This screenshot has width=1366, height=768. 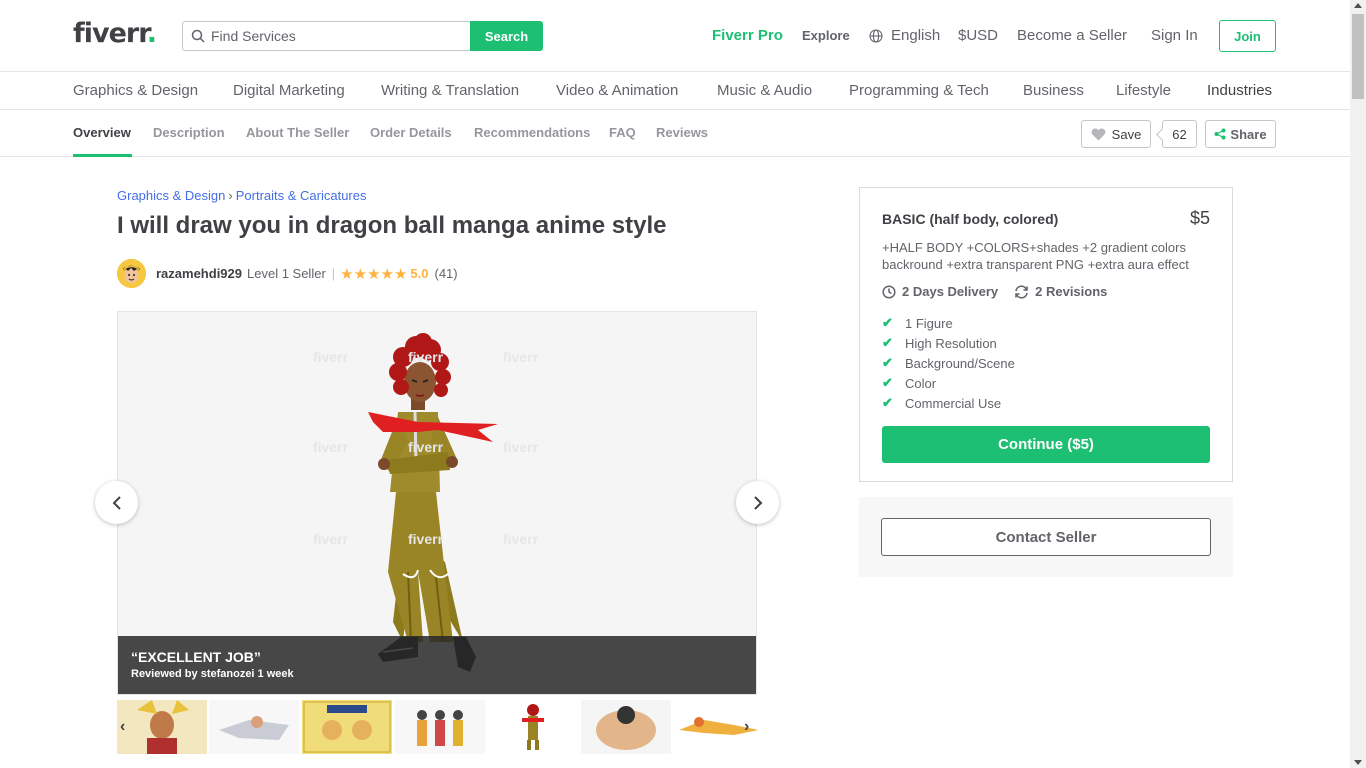 I want to click on tab-order-details: Order Details, so click(x=411, y=132).